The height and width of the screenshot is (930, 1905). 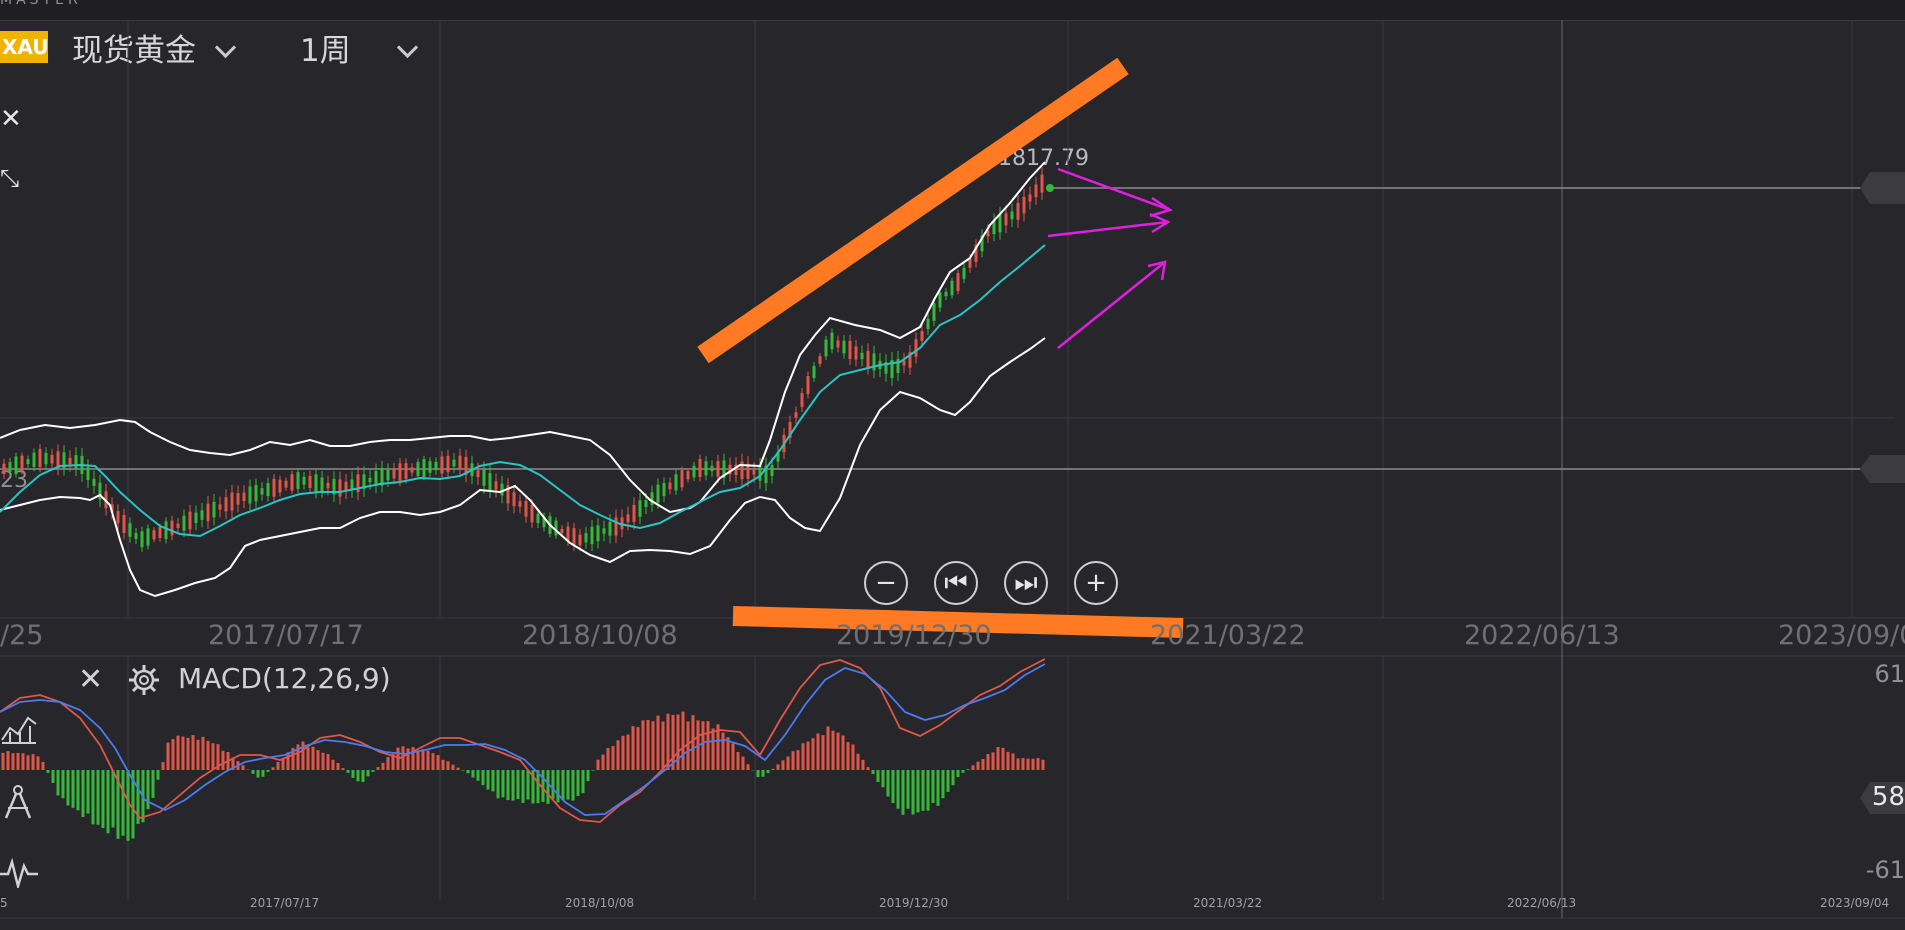 What do you see at coordinates (1026, 583) in the screenshot?
I see `next-button: ⏭` at bounding box center [1026, 583].